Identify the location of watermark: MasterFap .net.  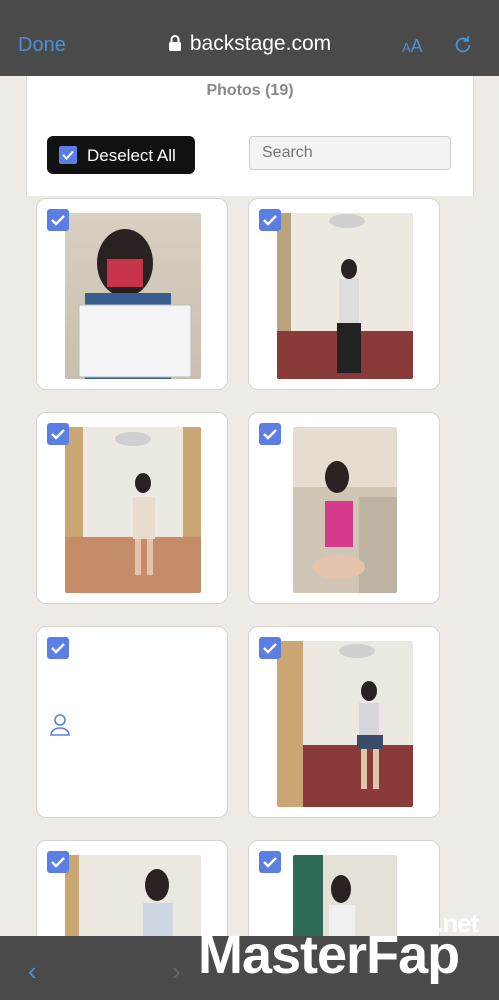
(338, 947).